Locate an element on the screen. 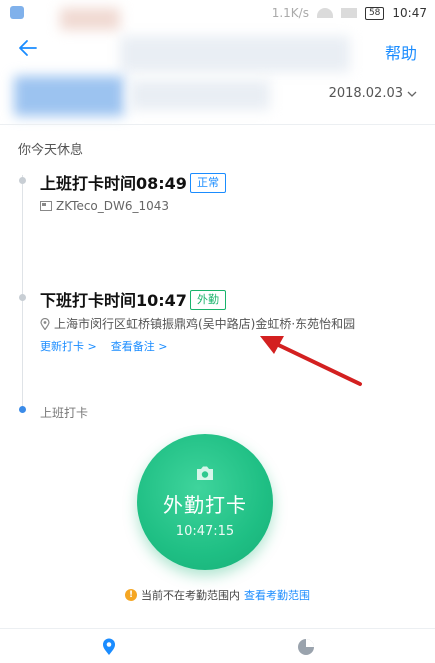 Image resolution: width=435 pixels, height=663 pixels. range-warning-text: 当前不在考勤范围内 is located at coordinates (190, 595).